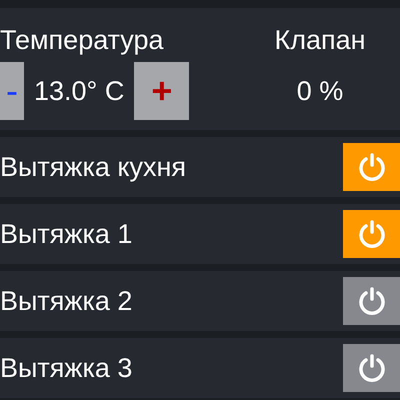 The width and height of the screenshot is (400, 400). I want to click on temperature-value: 13.0° C, so click(79, 91).